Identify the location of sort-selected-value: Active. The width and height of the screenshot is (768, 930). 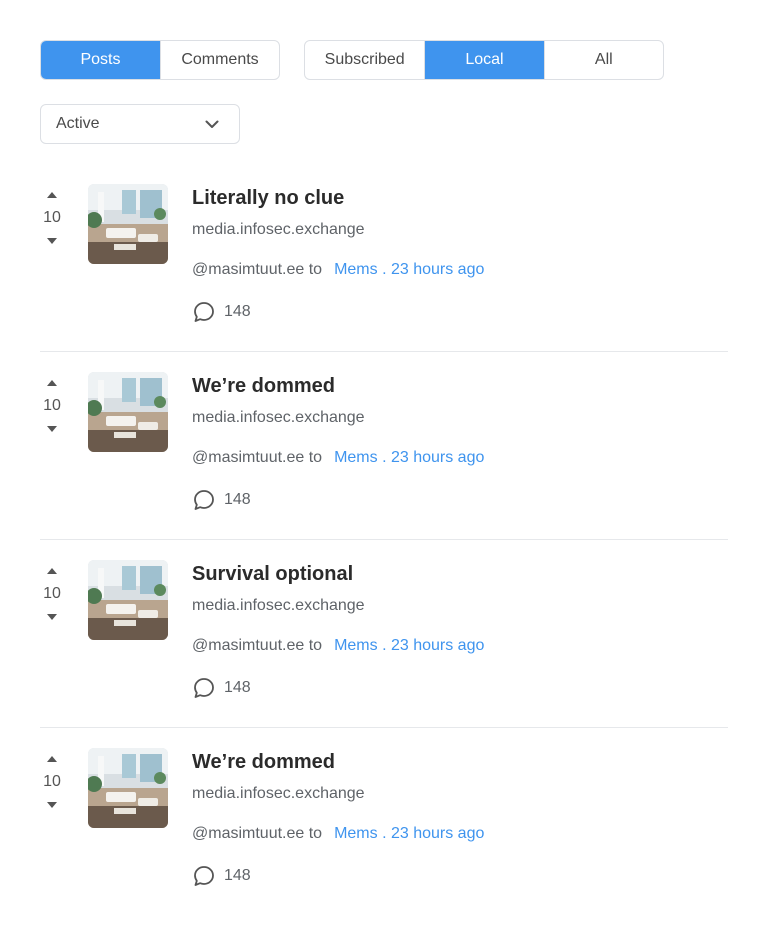
(78, 123).